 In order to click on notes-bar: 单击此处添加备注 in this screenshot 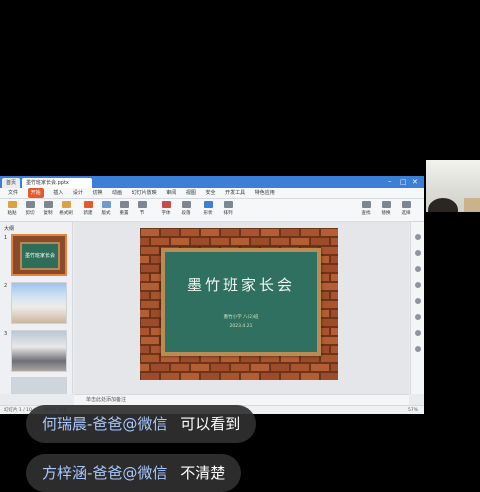, I will do `click(241, 399)`.